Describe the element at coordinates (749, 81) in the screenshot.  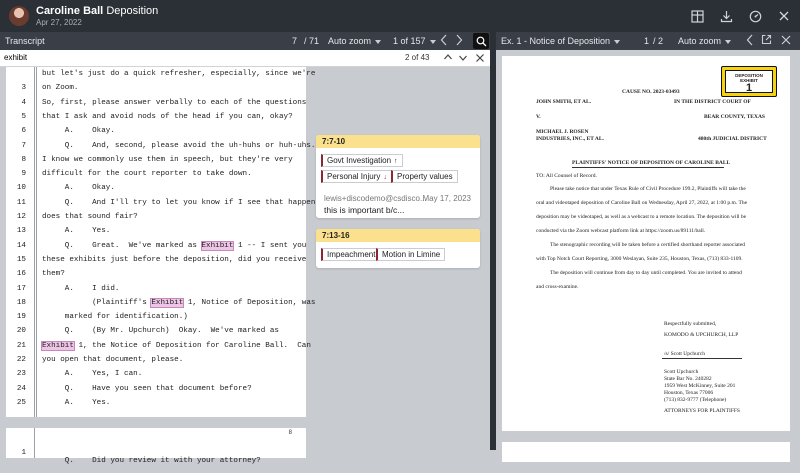
I see `exhibit-sticker: DEPOSITION EXHIBIT 1` at that location.